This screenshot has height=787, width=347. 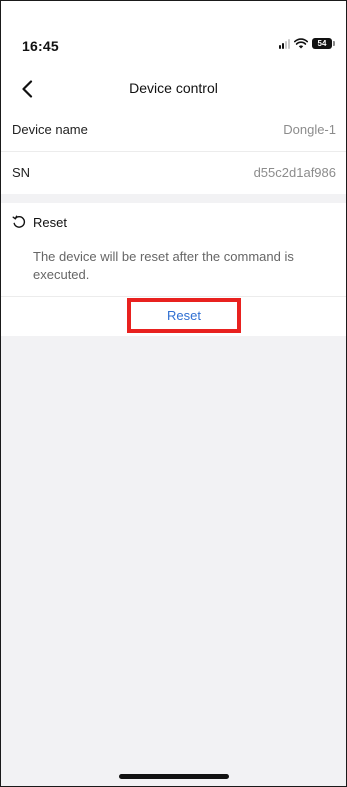 What do you see at coordinates (50, 222) in the screenshot?
I see `reset-title: Reset` at bounding box center [50, 222].